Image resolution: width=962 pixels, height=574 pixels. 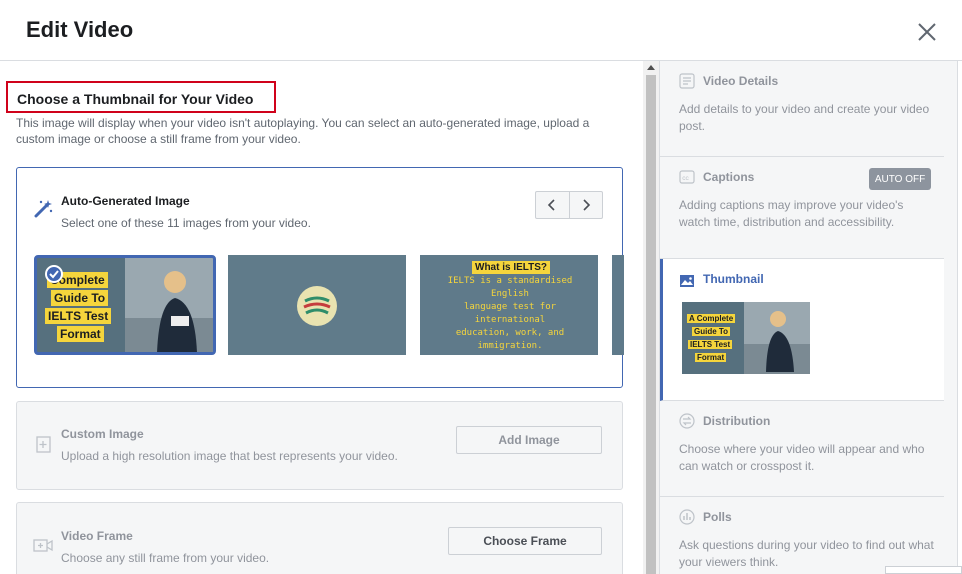 I want to click on auto-off-badge: AUTO OFF, so click(x=900, y=179).